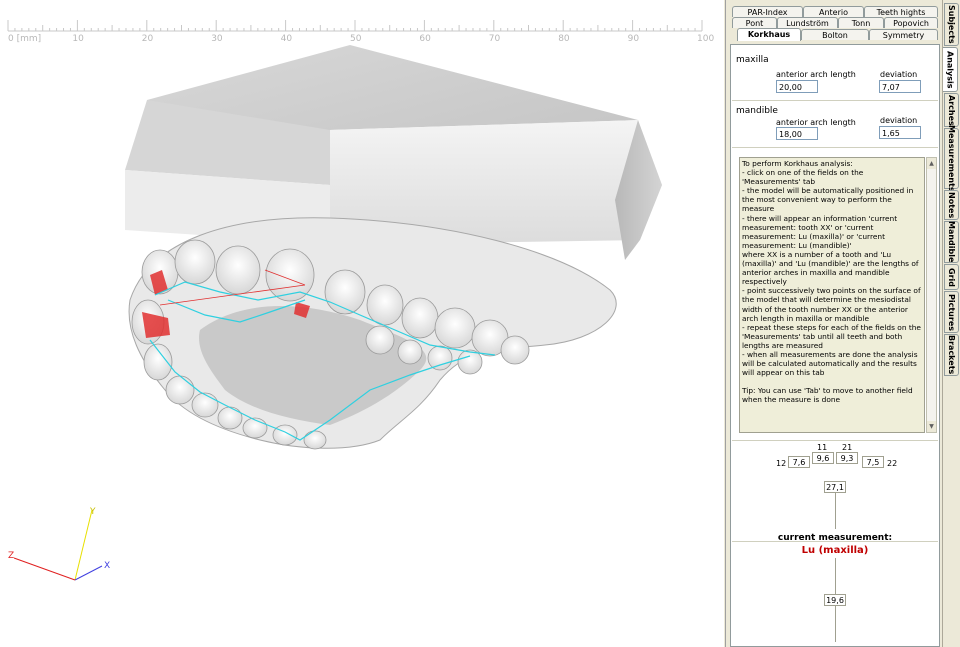 This screenshot has height=647, width=960. I want to click on tab-lundstrom: Lundström, so click(807, 22).